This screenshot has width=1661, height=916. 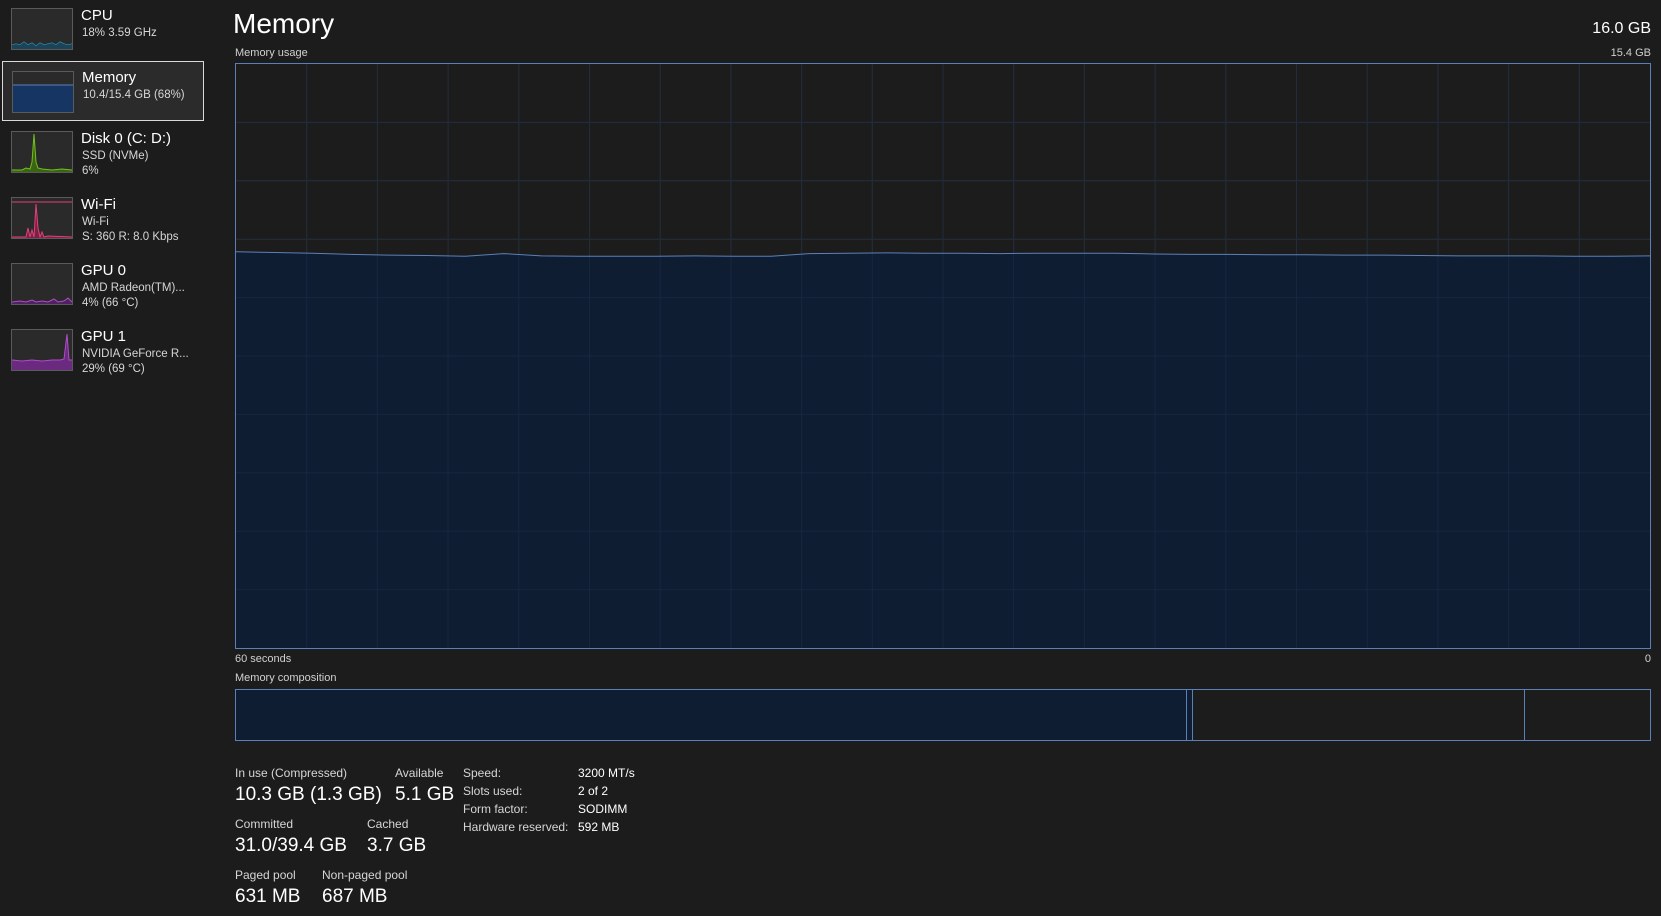 I want to click on sidebar-item-memory-usage: 10.4/15.4 GB (68%), so click(x=134, y=95).